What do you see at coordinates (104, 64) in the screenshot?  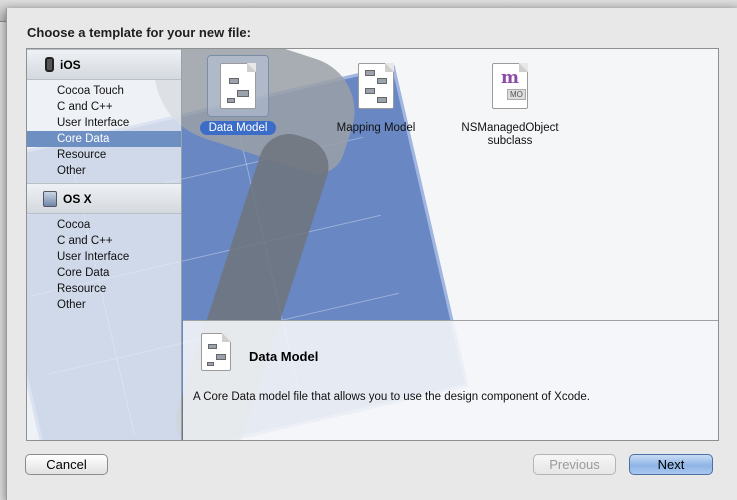 I see `group-header-ios: iOS` at bounding box center [104, 64].